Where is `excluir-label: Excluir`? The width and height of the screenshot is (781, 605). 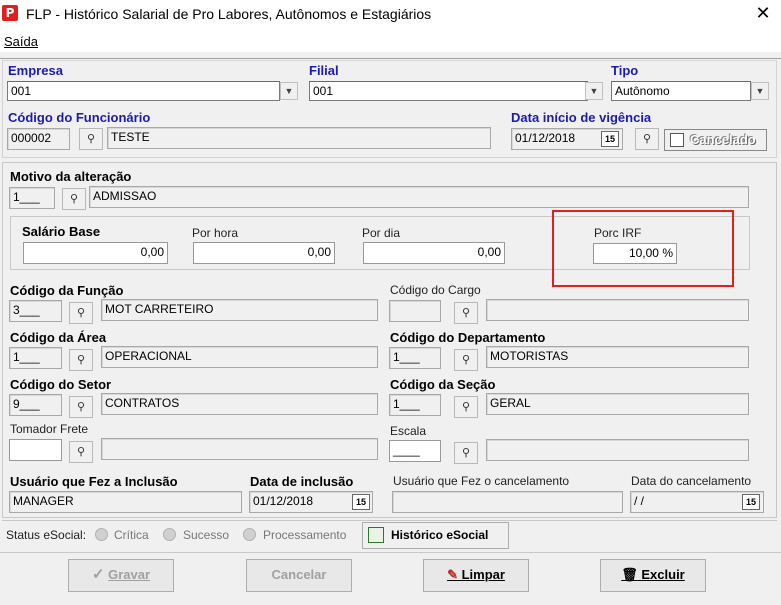 excluir-label: Excluir is located at coordinates (663, 574).